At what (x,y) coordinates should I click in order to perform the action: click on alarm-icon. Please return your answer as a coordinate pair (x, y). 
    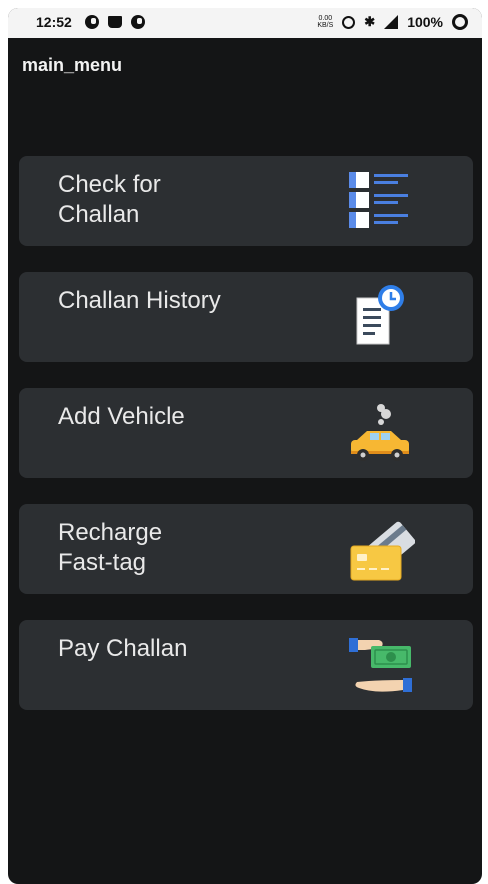
    Looking at the image, I should click on (349, 22).